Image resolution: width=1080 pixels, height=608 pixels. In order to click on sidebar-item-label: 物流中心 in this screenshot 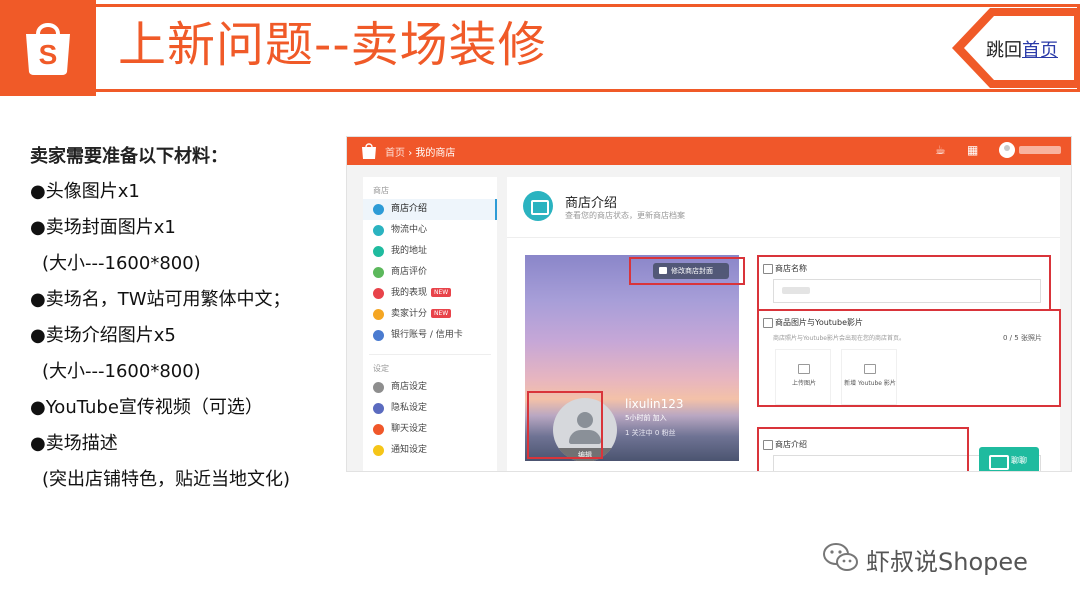, I will do `click(409, 230)`.